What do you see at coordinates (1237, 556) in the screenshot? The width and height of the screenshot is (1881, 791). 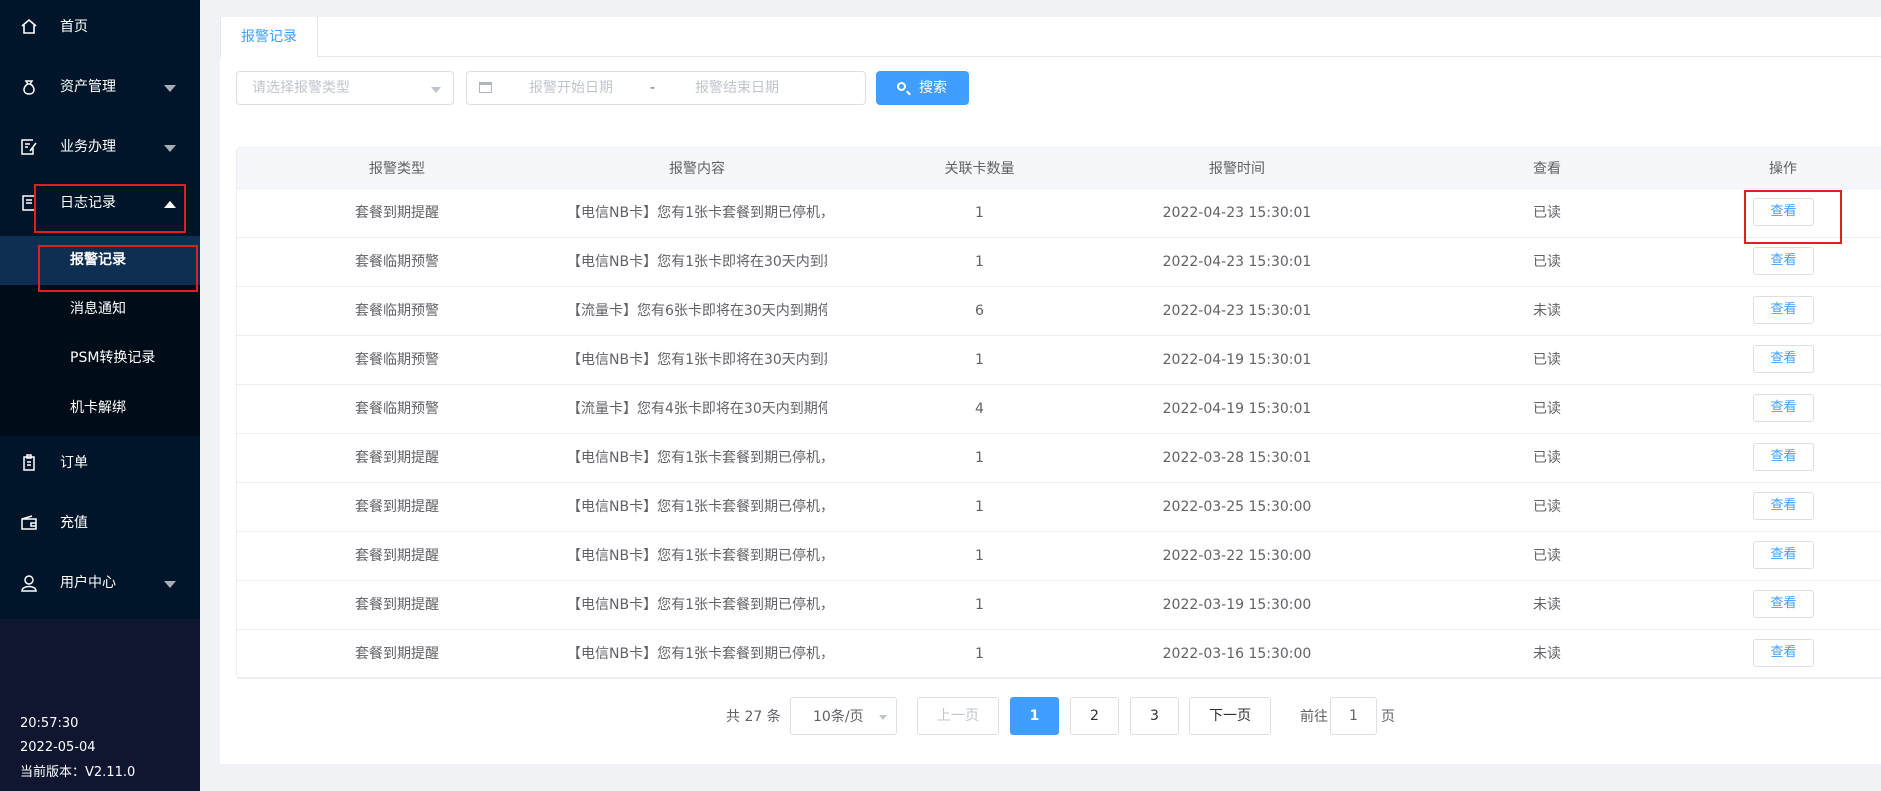 I see `cell-time: 2022-03-22 15:30:00` at bounding box center [1237, 556].